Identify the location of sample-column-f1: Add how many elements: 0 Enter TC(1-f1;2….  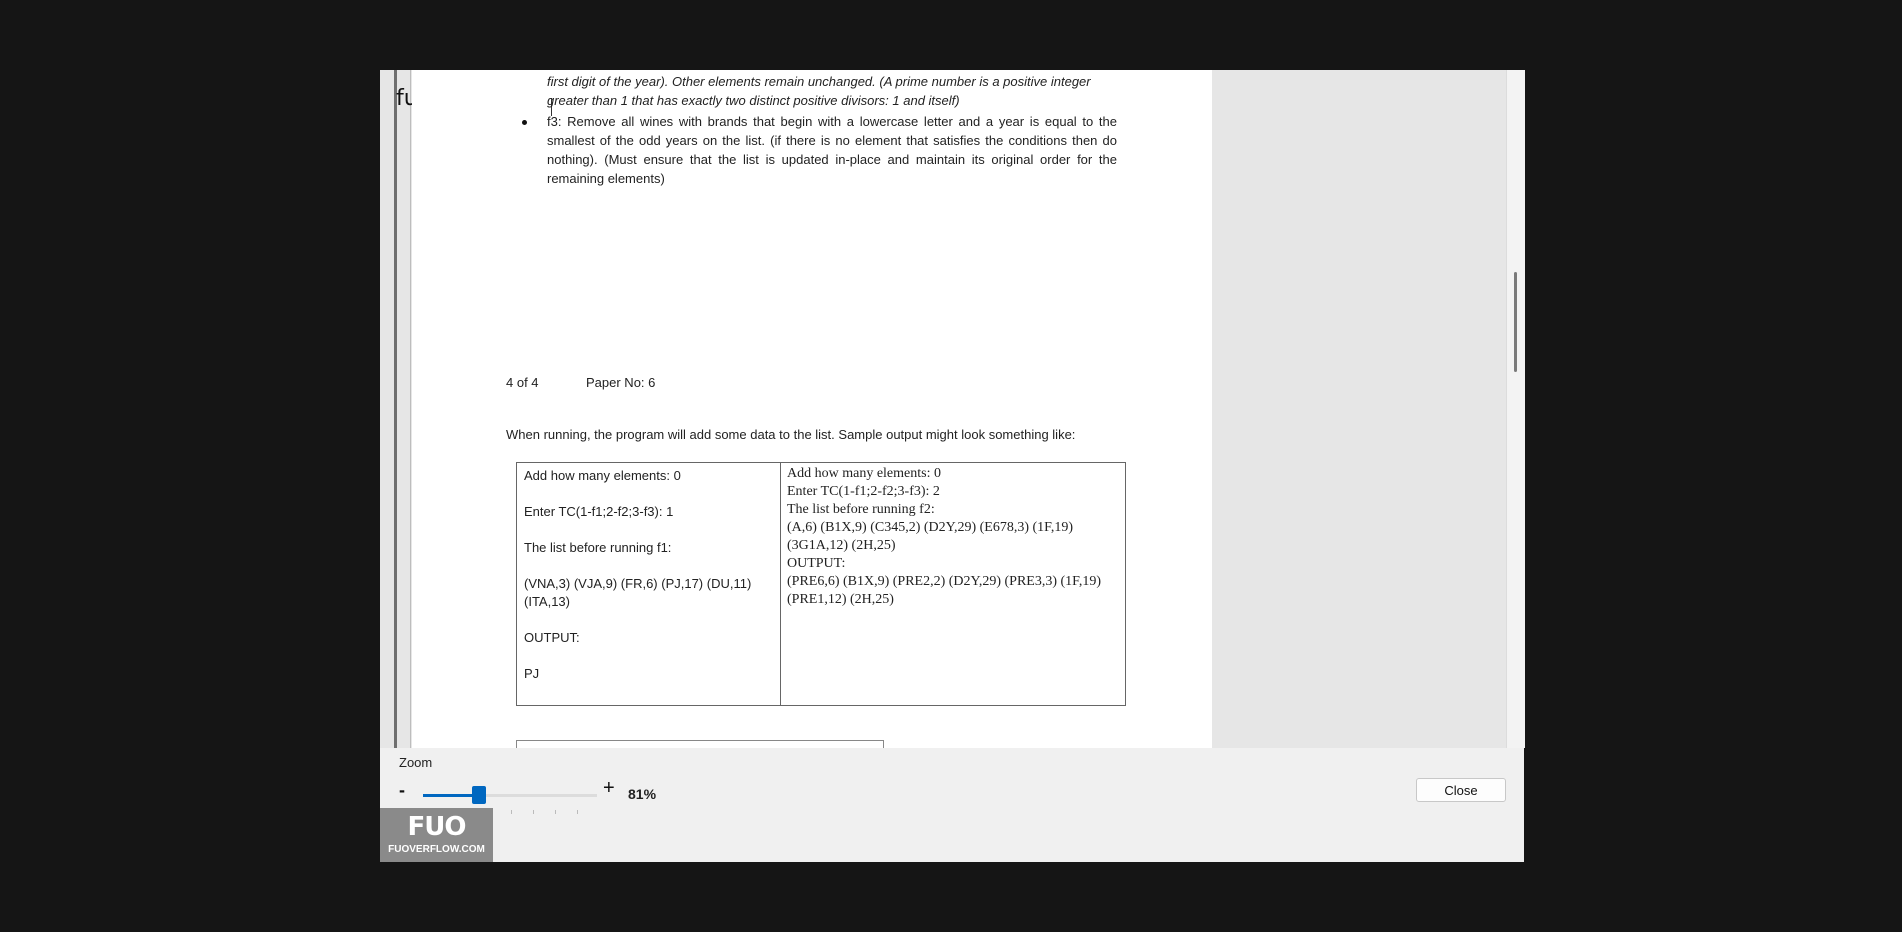
(649, 584).